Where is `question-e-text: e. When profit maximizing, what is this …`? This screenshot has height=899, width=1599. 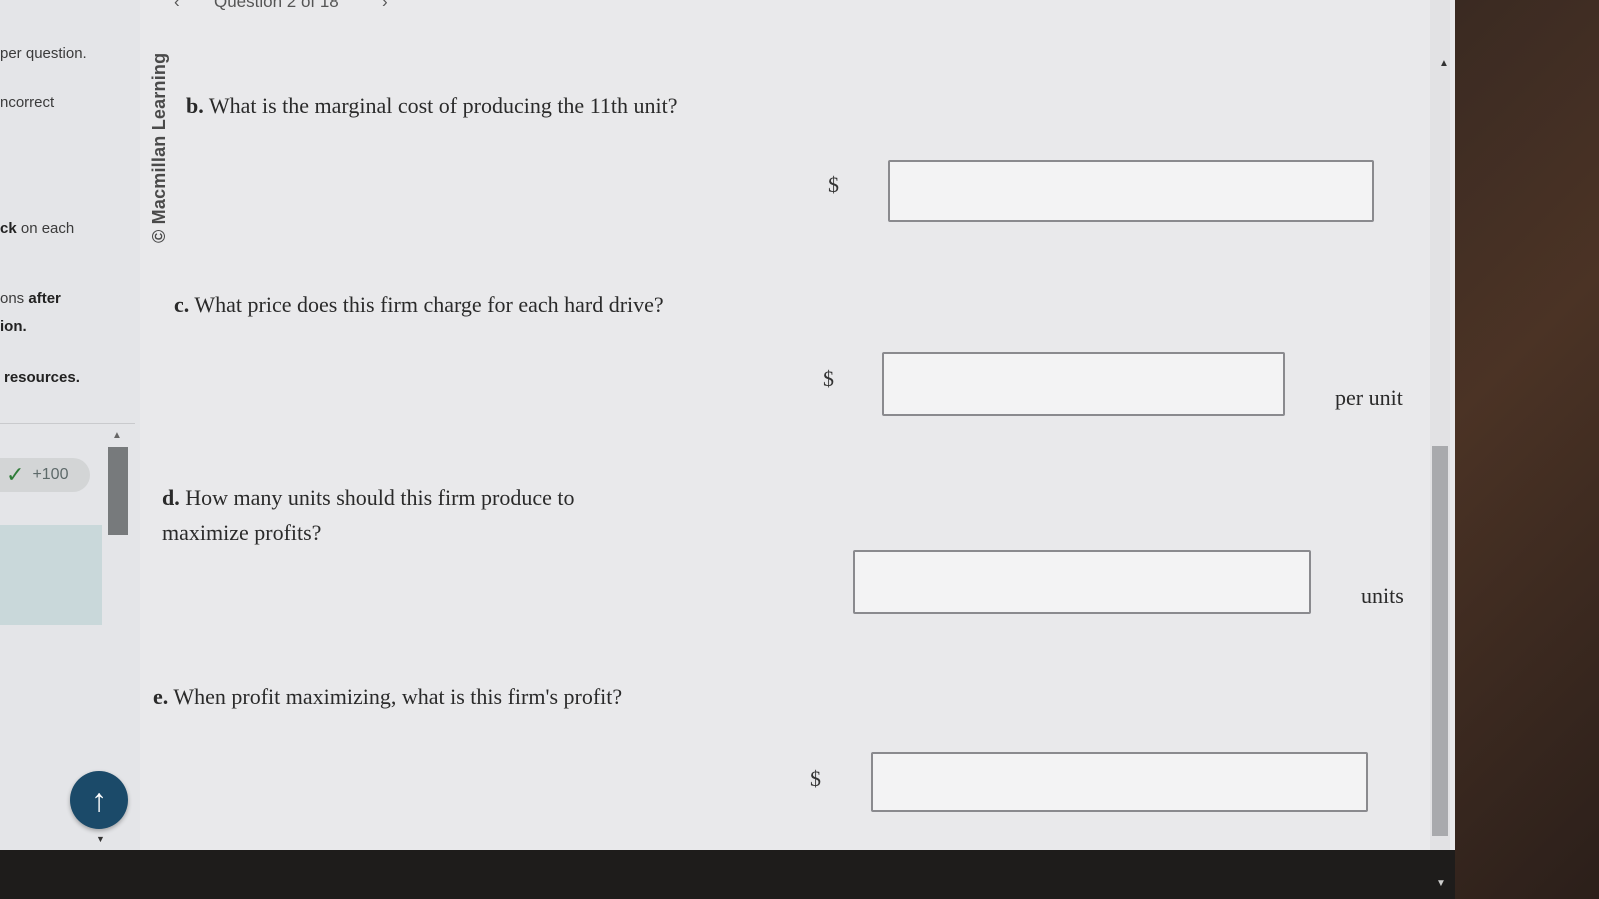
question-e-text: e. When profit maximizing, what is this … is located at coordinates (388, 696).